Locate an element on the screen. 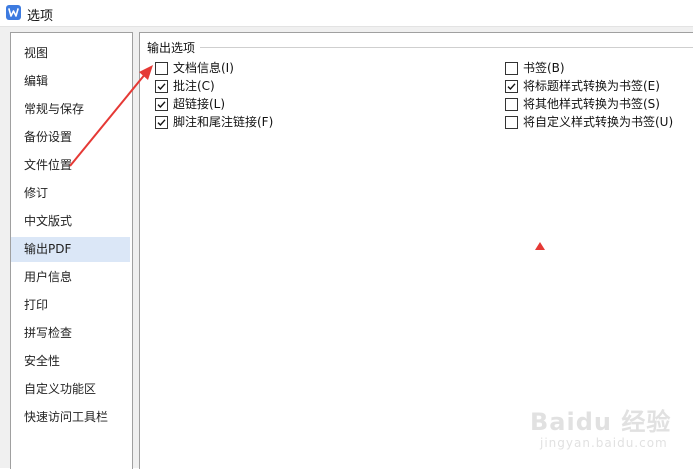 This screenshot has width=693, height=469. sidebar-item-output-pdf: 输出PDF is located at coordinates (70, 249).